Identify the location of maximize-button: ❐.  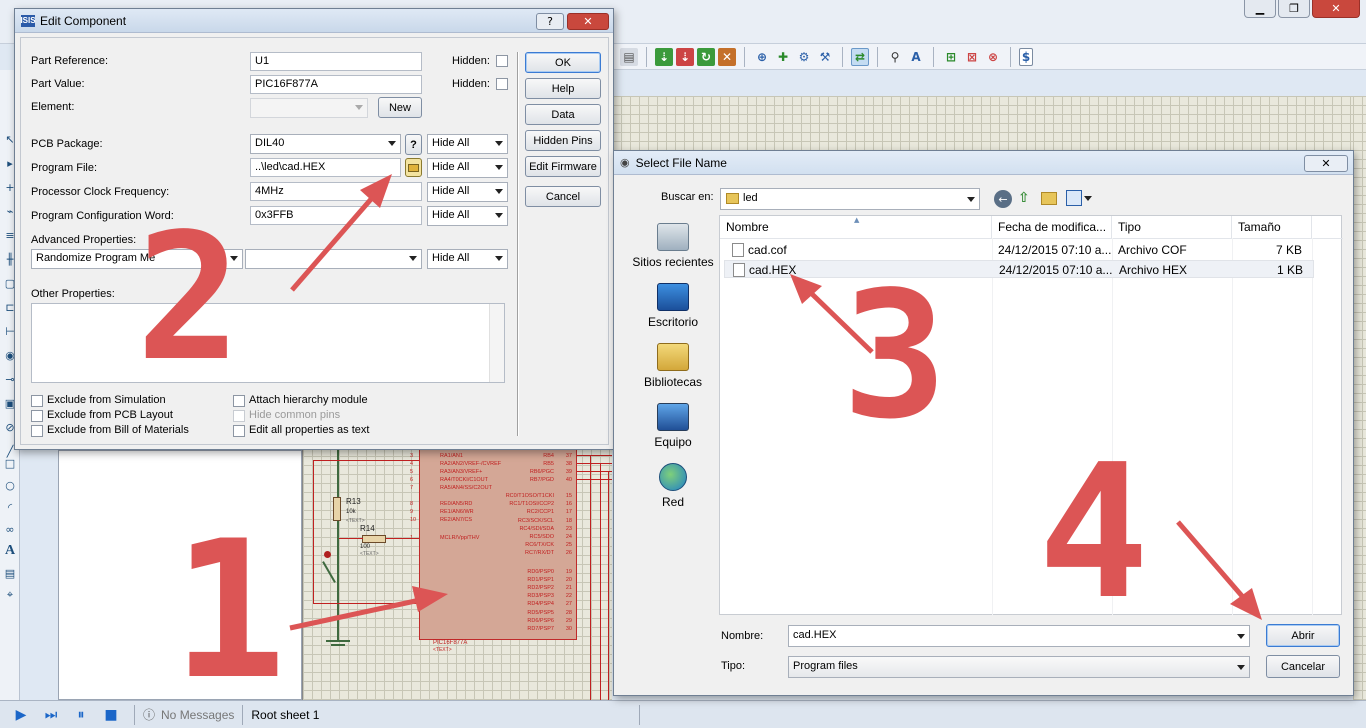
(1294, 9).